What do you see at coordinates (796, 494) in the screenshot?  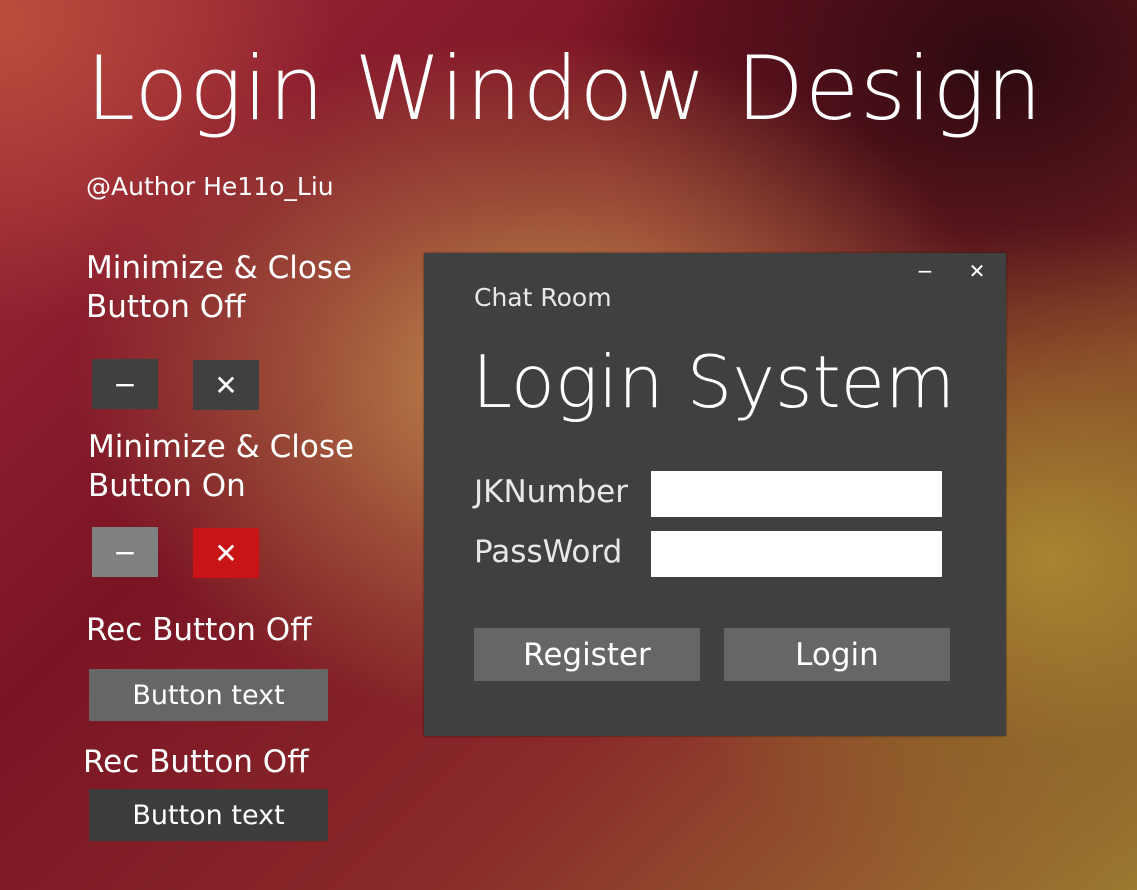 I see `jknumber-input` at bounding box center [796, 494].